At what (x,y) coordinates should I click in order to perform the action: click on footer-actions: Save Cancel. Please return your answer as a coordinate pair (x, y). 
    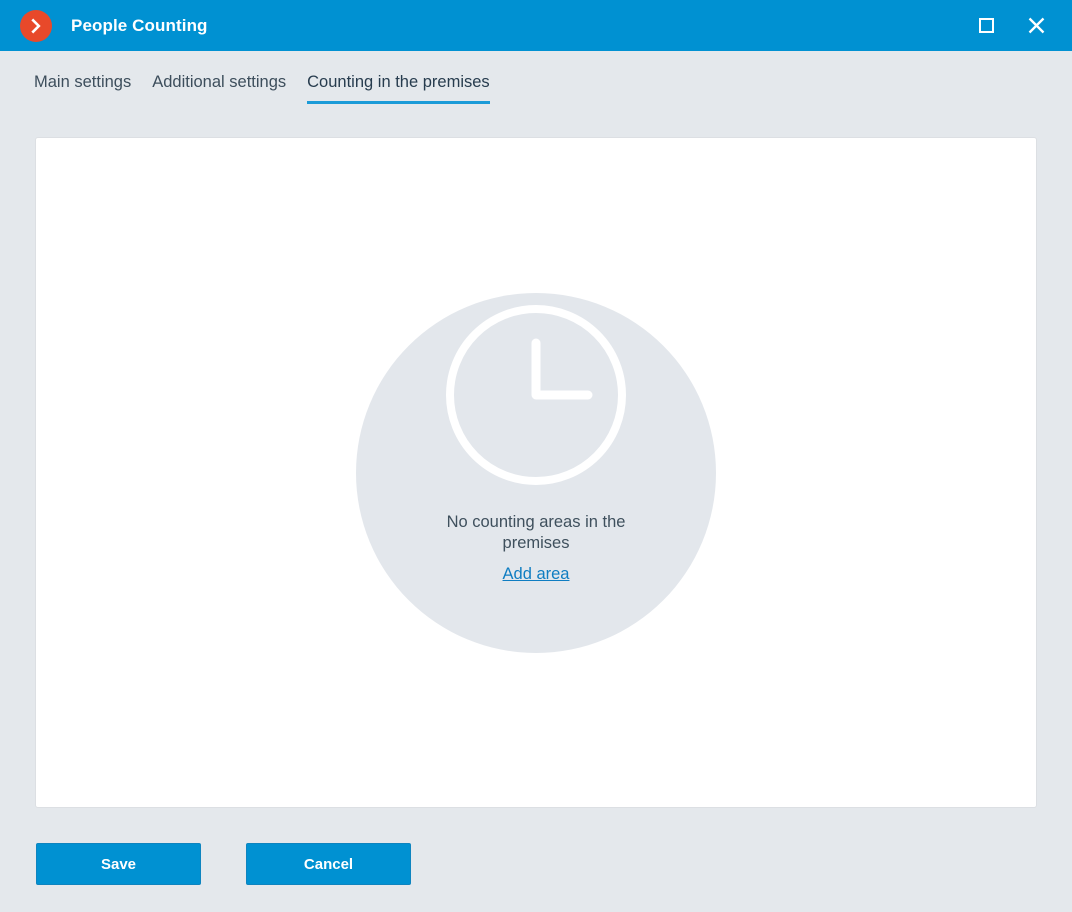
    Looking at the image, I should click on (223, 864).